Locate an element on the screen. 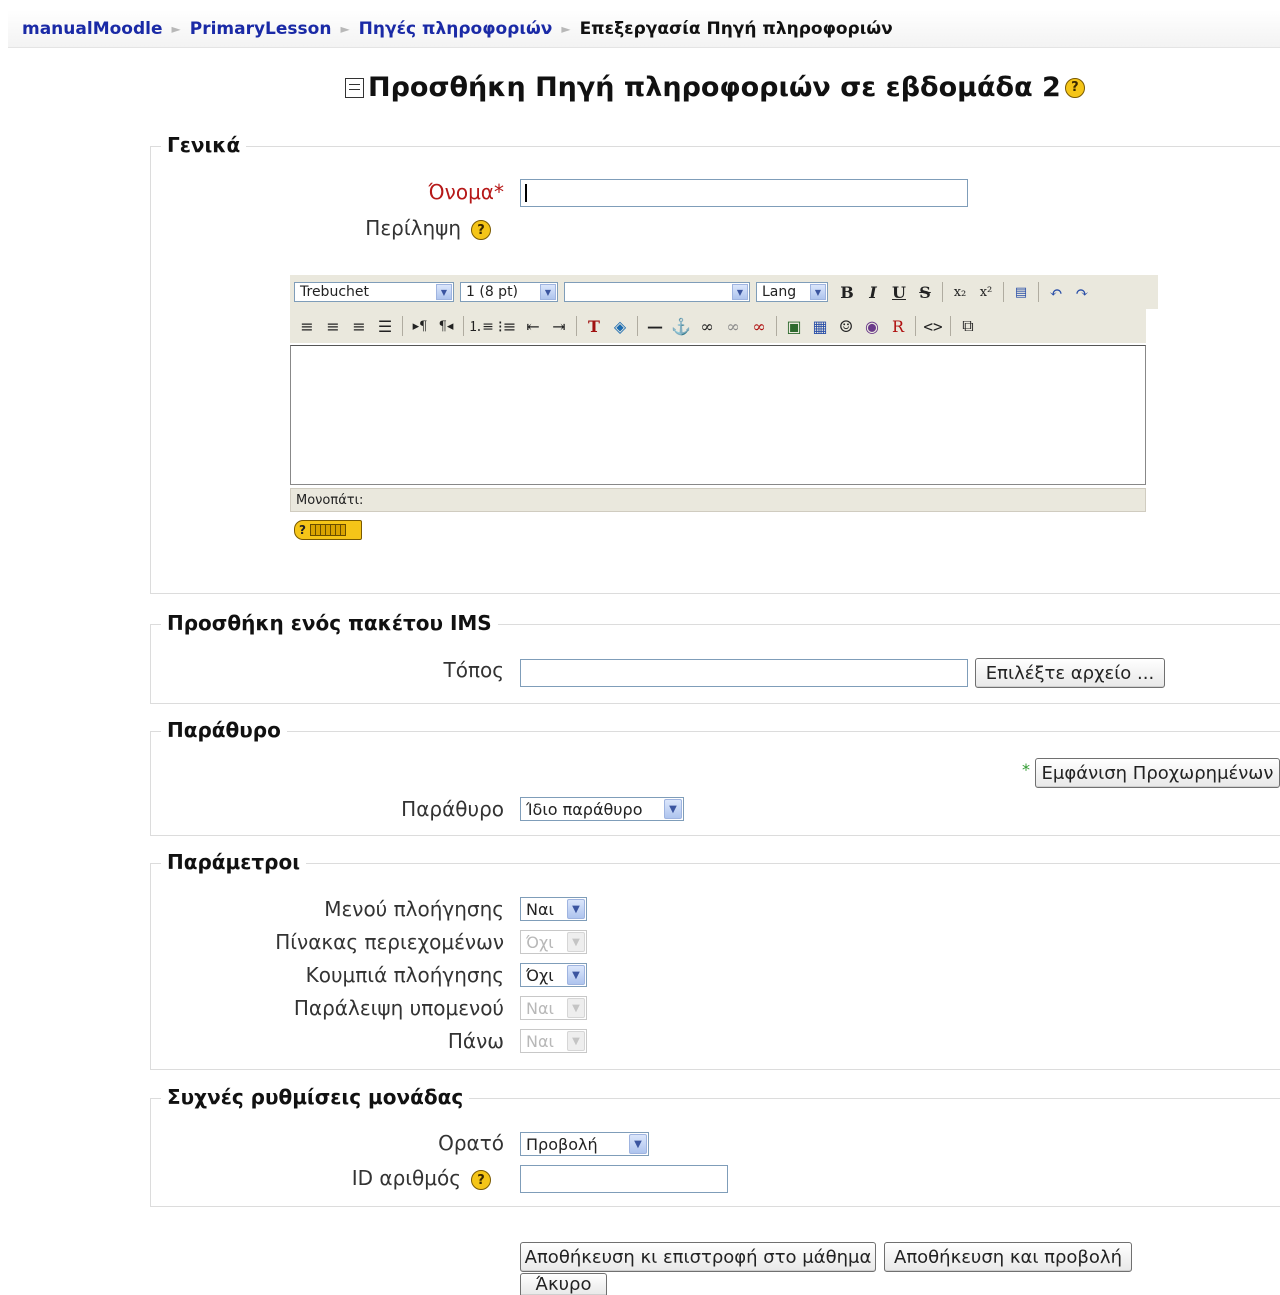 The height and width of the screenshot is (1295, 1280). param-select-nav-buttons: Όχι ▼ is located at coordinates (553, 975).